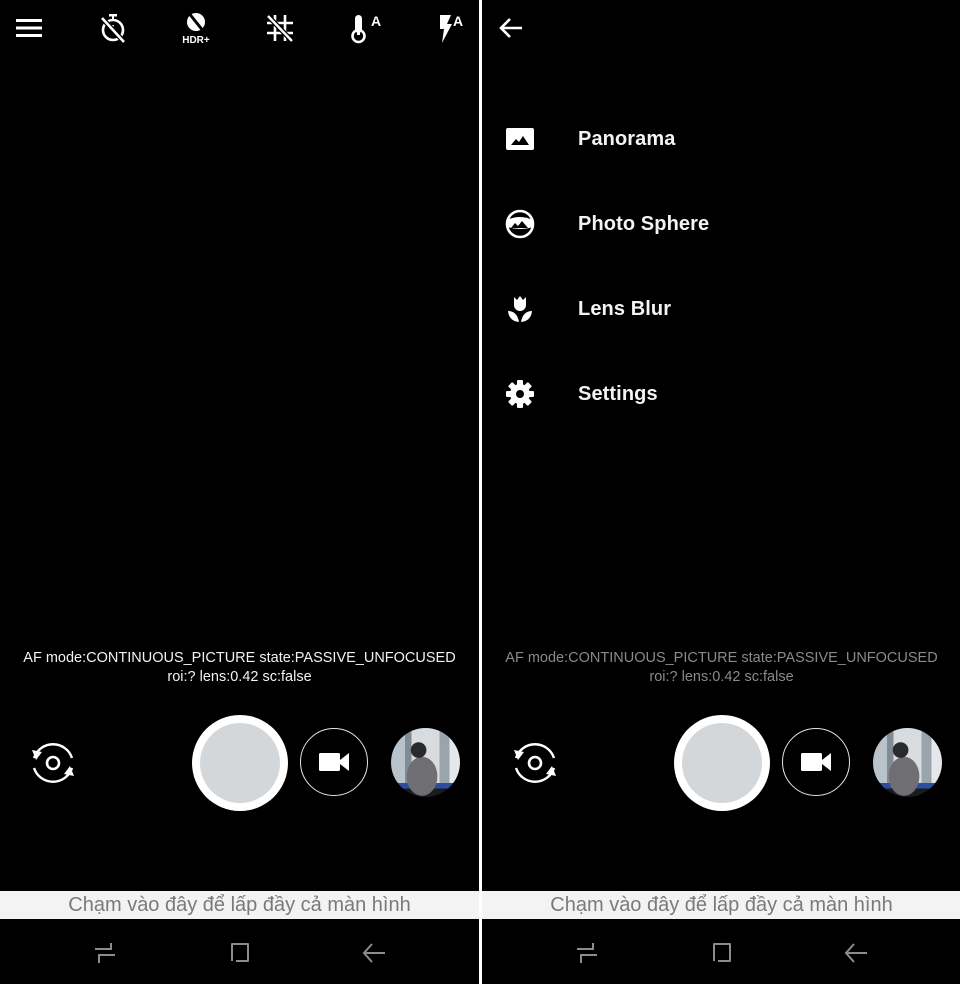 The width and height of the screenshot is (960, 984). I want to click on wb-auto-label: A, so click(376, 21).